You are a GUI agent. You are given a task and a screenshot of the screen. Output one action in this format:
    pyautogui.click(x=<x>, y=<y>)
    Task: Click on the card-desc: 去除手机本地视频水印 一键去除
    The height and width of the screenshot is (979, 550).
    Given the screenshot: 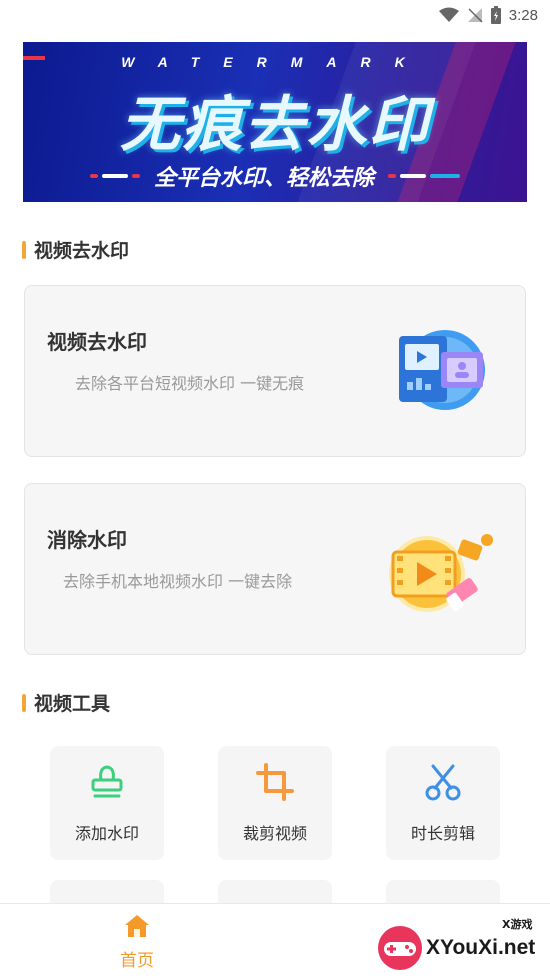 What is the action you would take?
    pyautogui.click(x=178, y=581)
    